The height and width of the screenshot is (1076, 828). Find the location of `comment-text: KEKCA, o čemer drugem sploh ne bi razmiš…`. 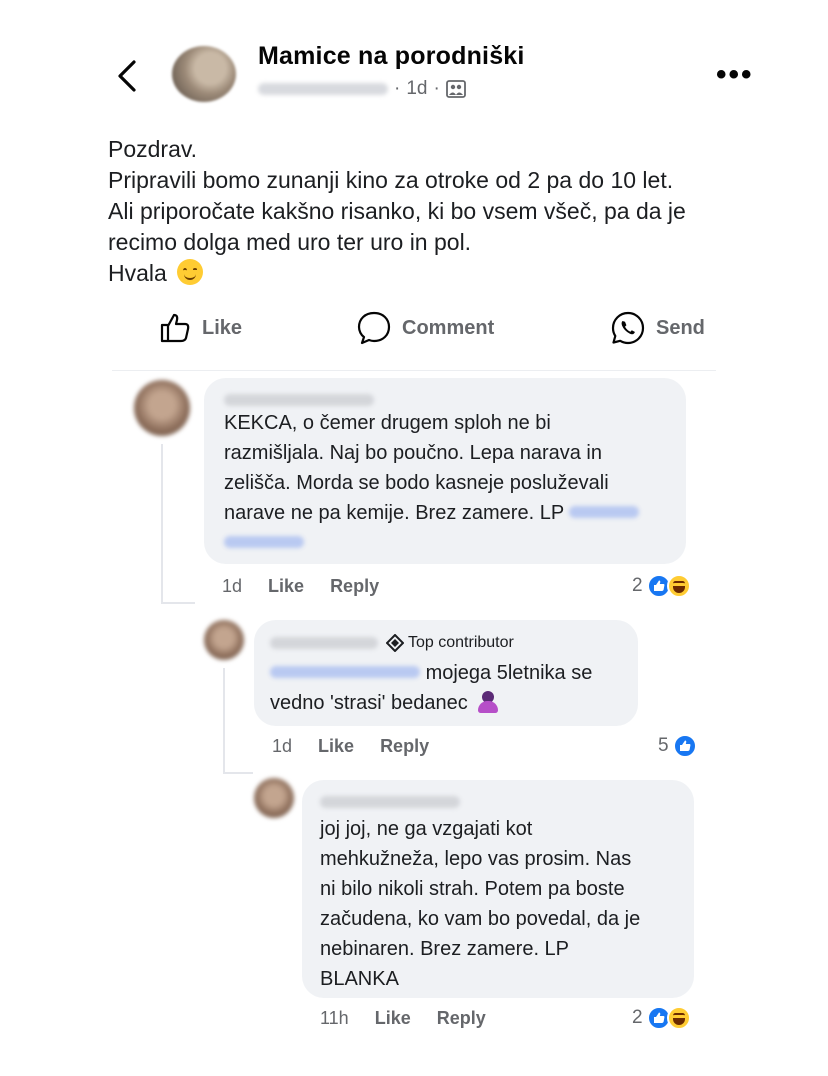

comment-text: KEKCA, o čemer drugem sploh ne bi razmiš… is located at coordinates (432, 483).